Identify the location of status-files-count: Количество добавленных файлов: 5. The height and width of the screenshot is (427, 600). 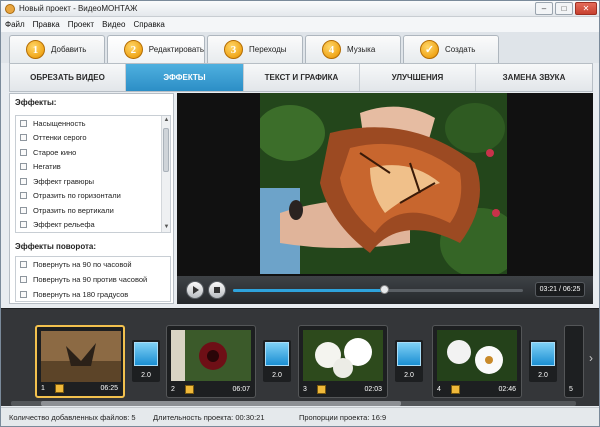
(72, 417).